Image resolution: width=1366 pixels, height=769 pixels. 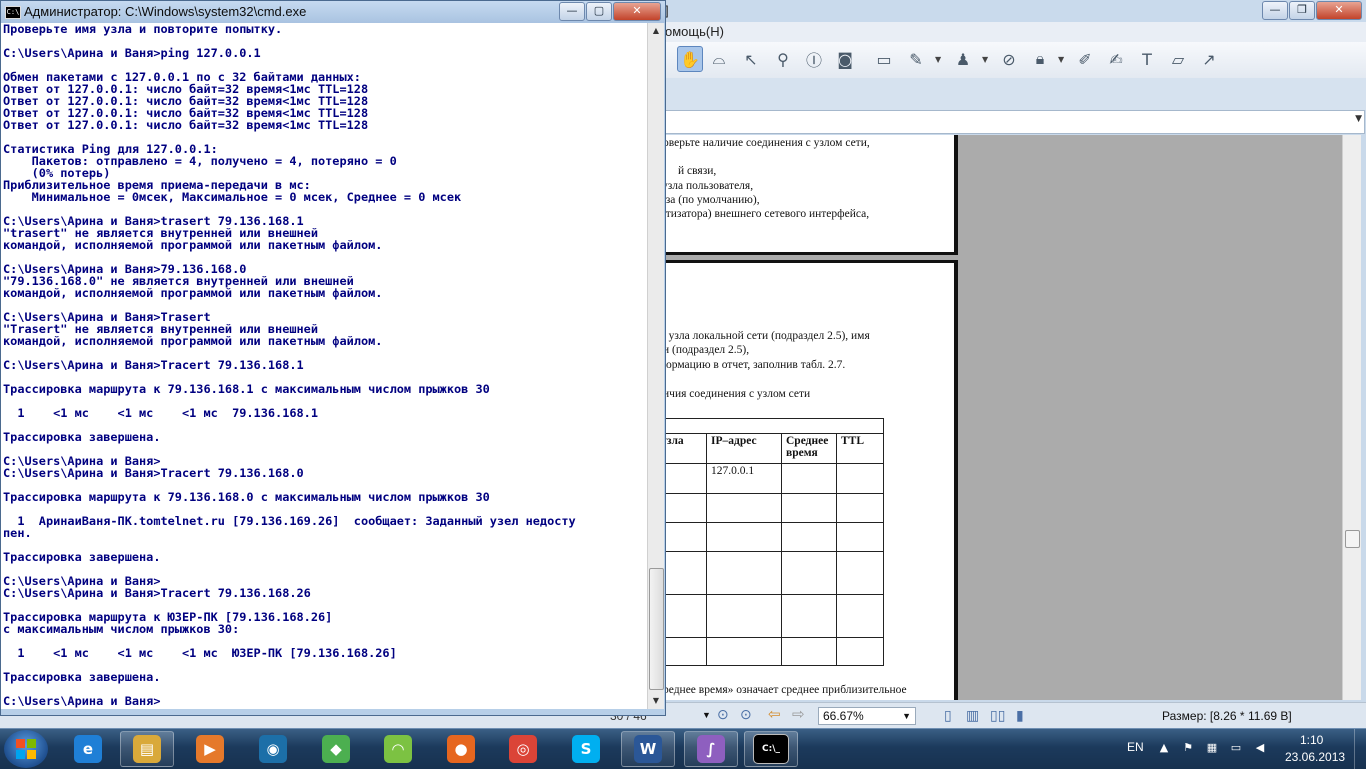 I want to click on cmd-minimize-button: —, so click(x=572, y=11).